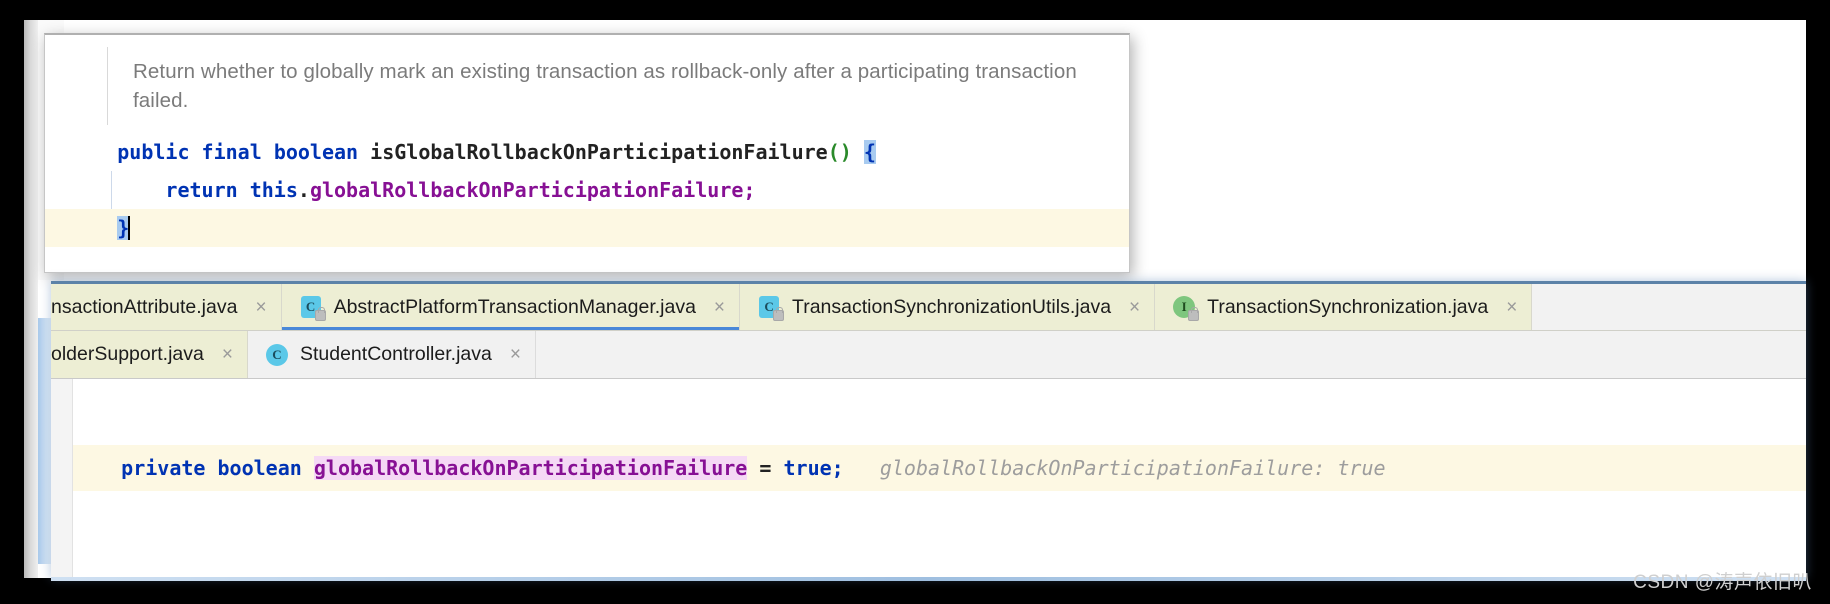 This screenshot has width=1830, height=604. Describe the element at coordinates (201, 190) in the screenshot. I see `keyword-return: return` at that location.